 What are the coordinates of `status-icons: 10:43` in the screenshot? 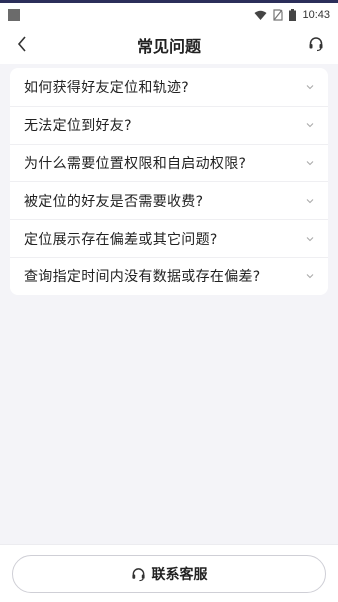 It's located at (292, 15).